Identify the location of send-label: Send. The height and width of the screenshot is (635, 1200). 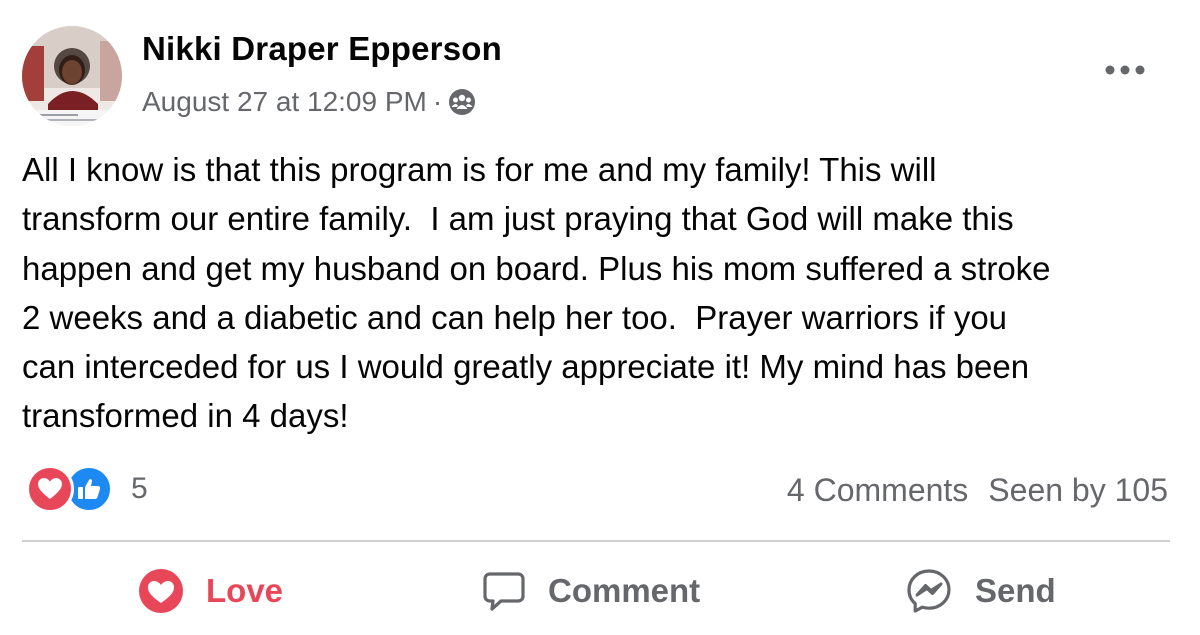
(1015, 590).